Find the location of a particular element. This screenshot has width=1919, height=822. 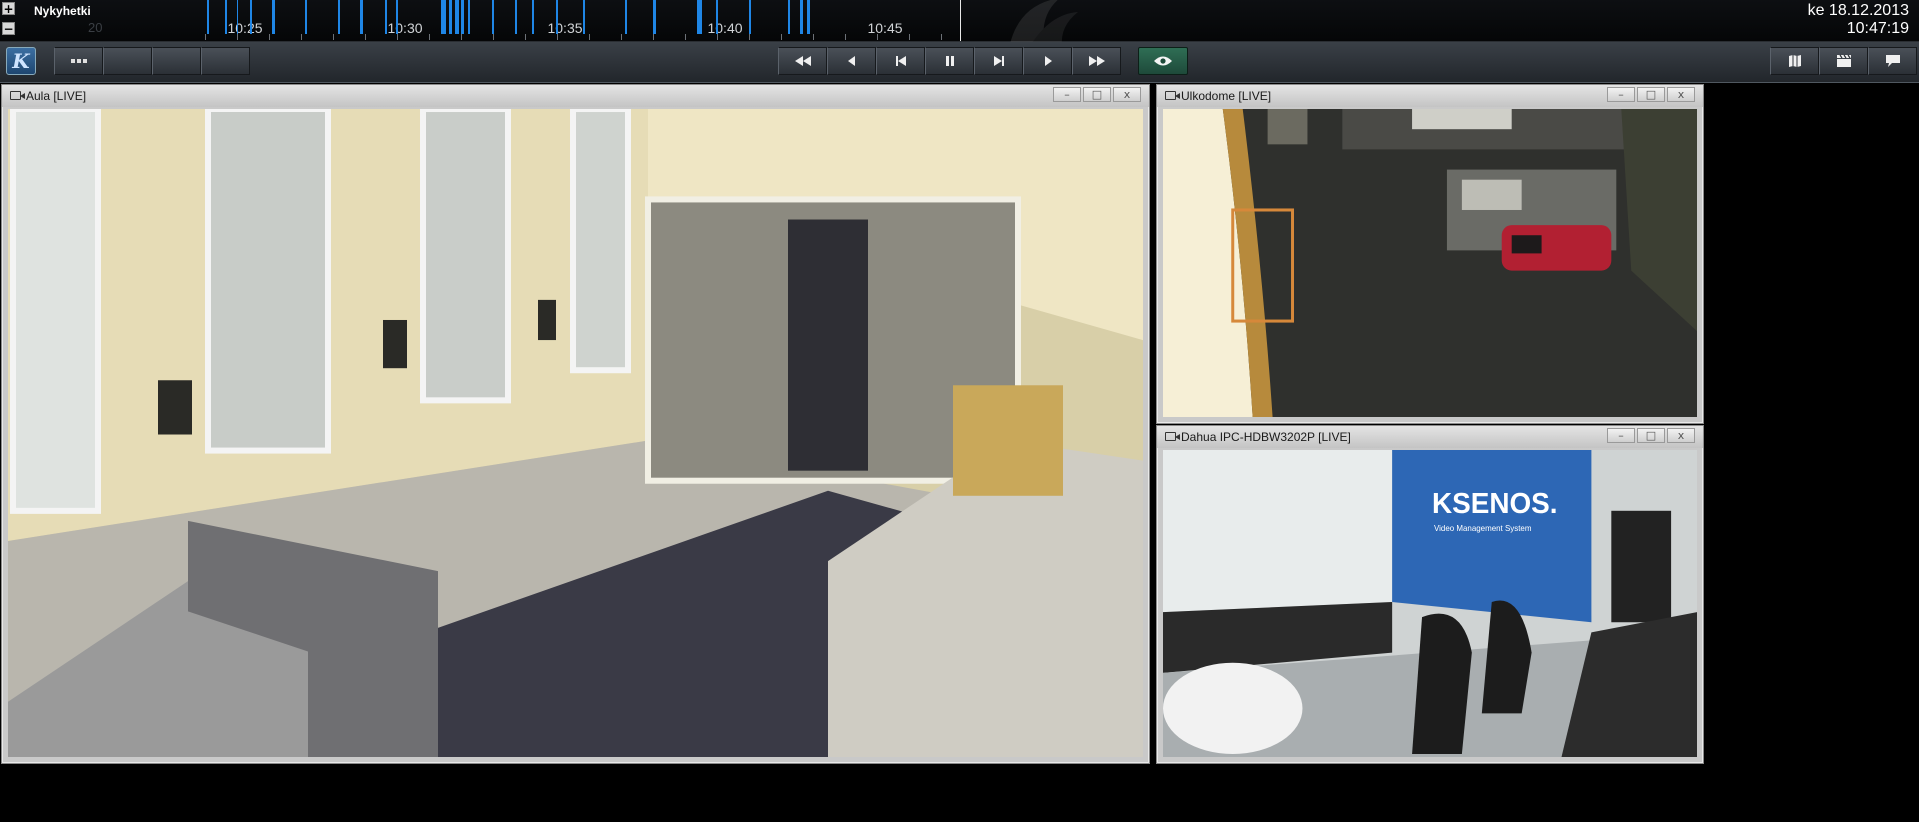

camera-title: Ulkodome [LIVE] is located at coordinates (1226, 96).